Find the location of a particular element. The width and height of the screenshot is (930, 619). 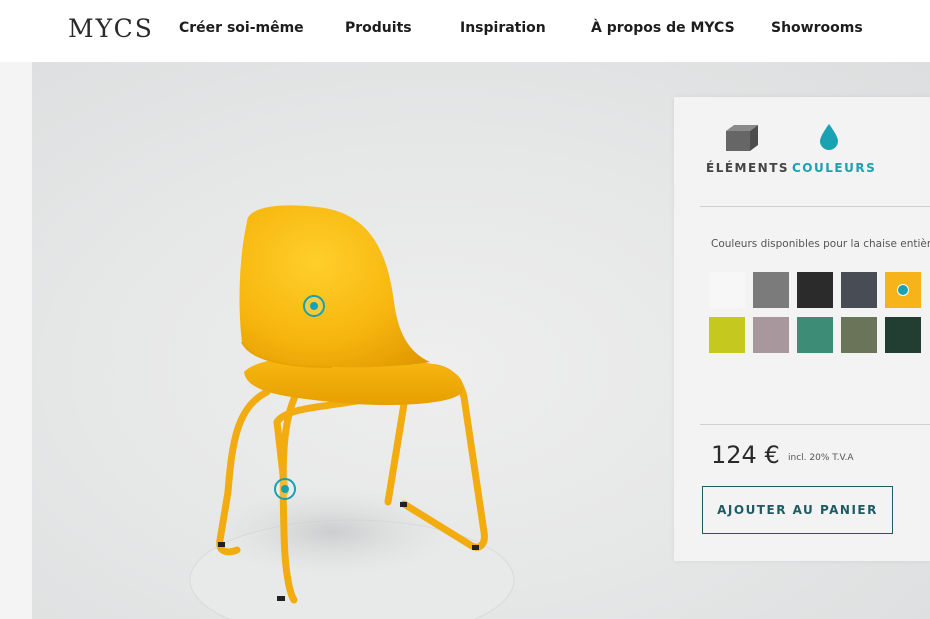

vat-note: incl. 20% T.V.A is located at coordinates (821, 458).